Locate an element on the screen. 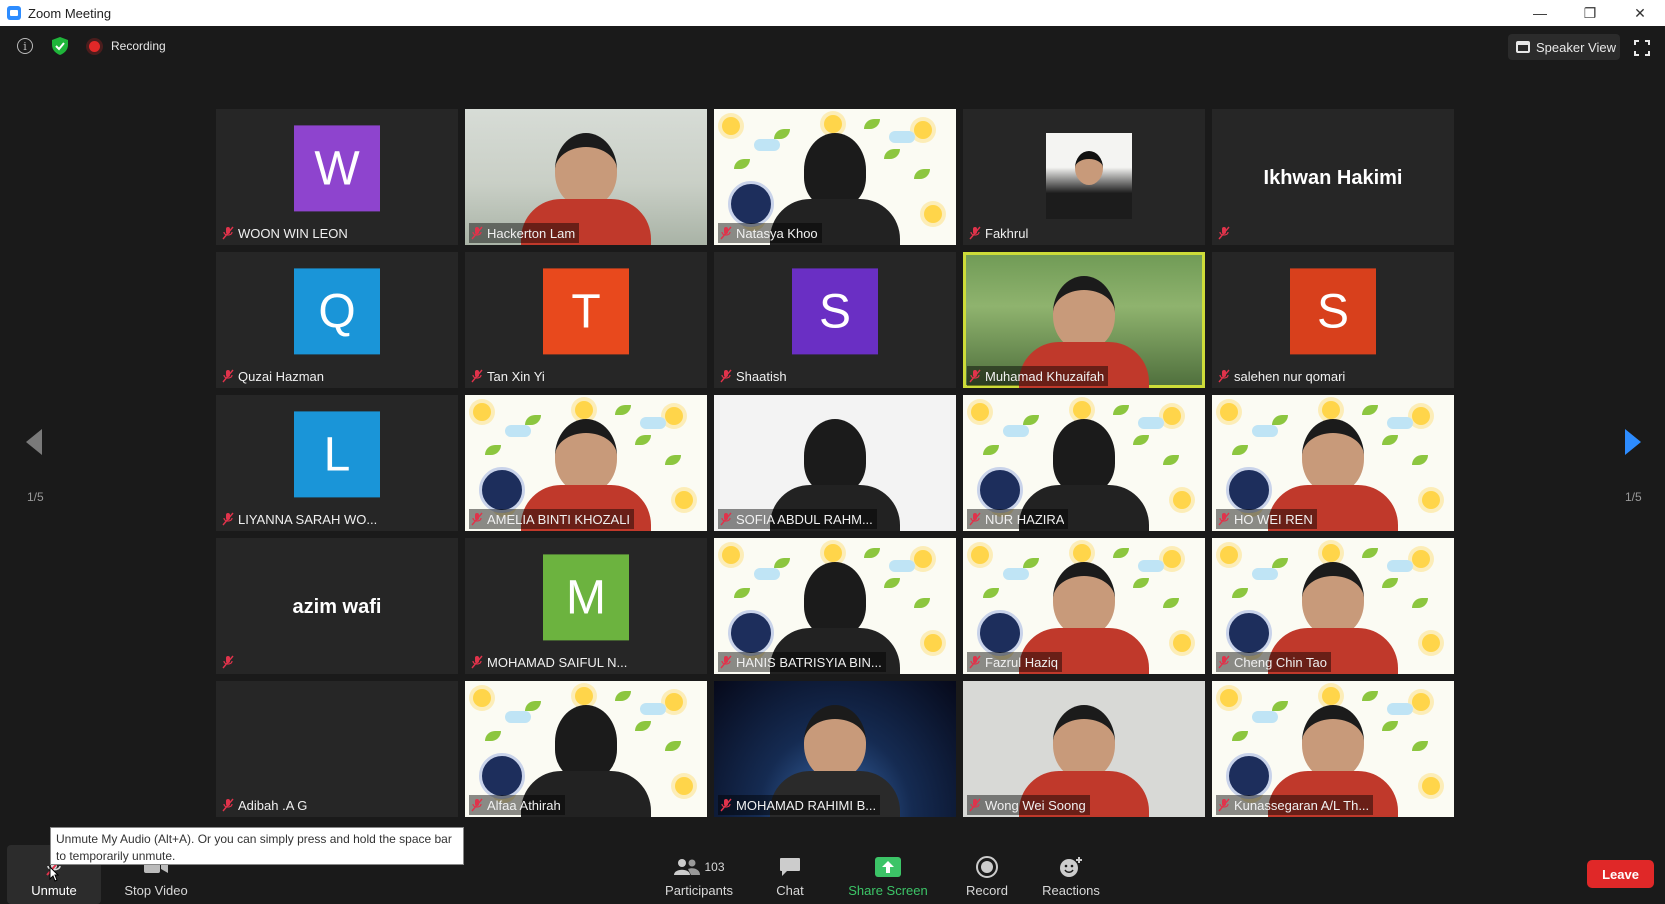  close-button: ✕ is located at coordinates (1640, 13).